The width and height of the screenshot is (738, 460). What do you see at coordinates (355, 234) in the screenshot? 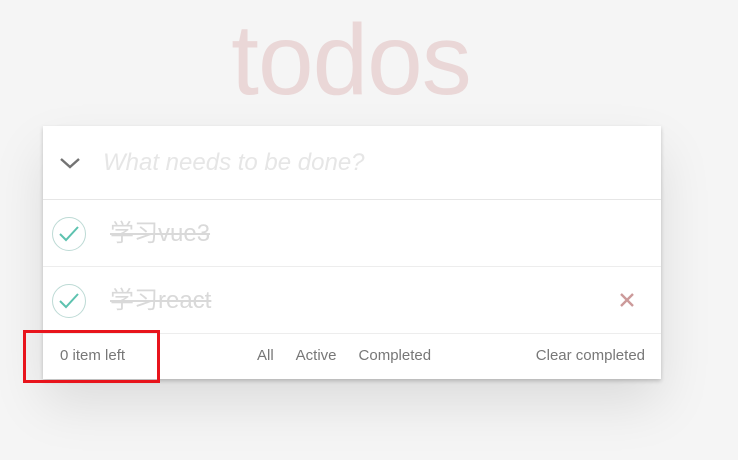
I see `todo-label: 学习vue3` at bounding box center [355, 234].